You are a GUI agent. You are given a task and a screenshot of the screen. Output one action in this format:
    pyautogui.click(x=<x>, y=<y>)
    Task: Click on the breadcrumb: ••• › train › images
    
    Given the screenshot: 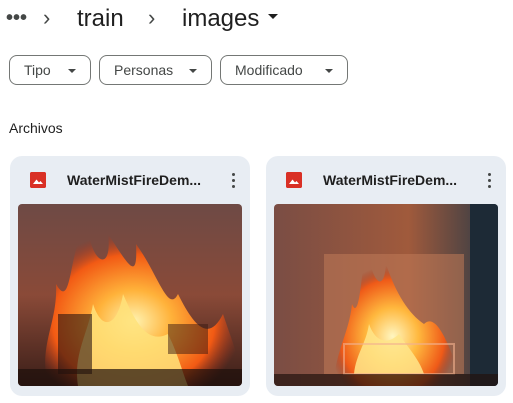 What is the action you would take?
    pyautogui.click(x=256, y=20)
    